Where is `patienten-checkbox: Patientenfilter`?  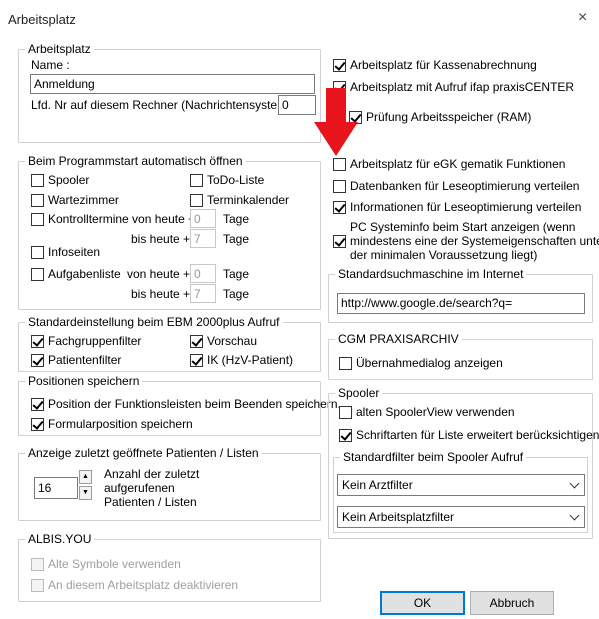
patienten-checkbox: Patientenfilter is located at coordinates (76, 360).